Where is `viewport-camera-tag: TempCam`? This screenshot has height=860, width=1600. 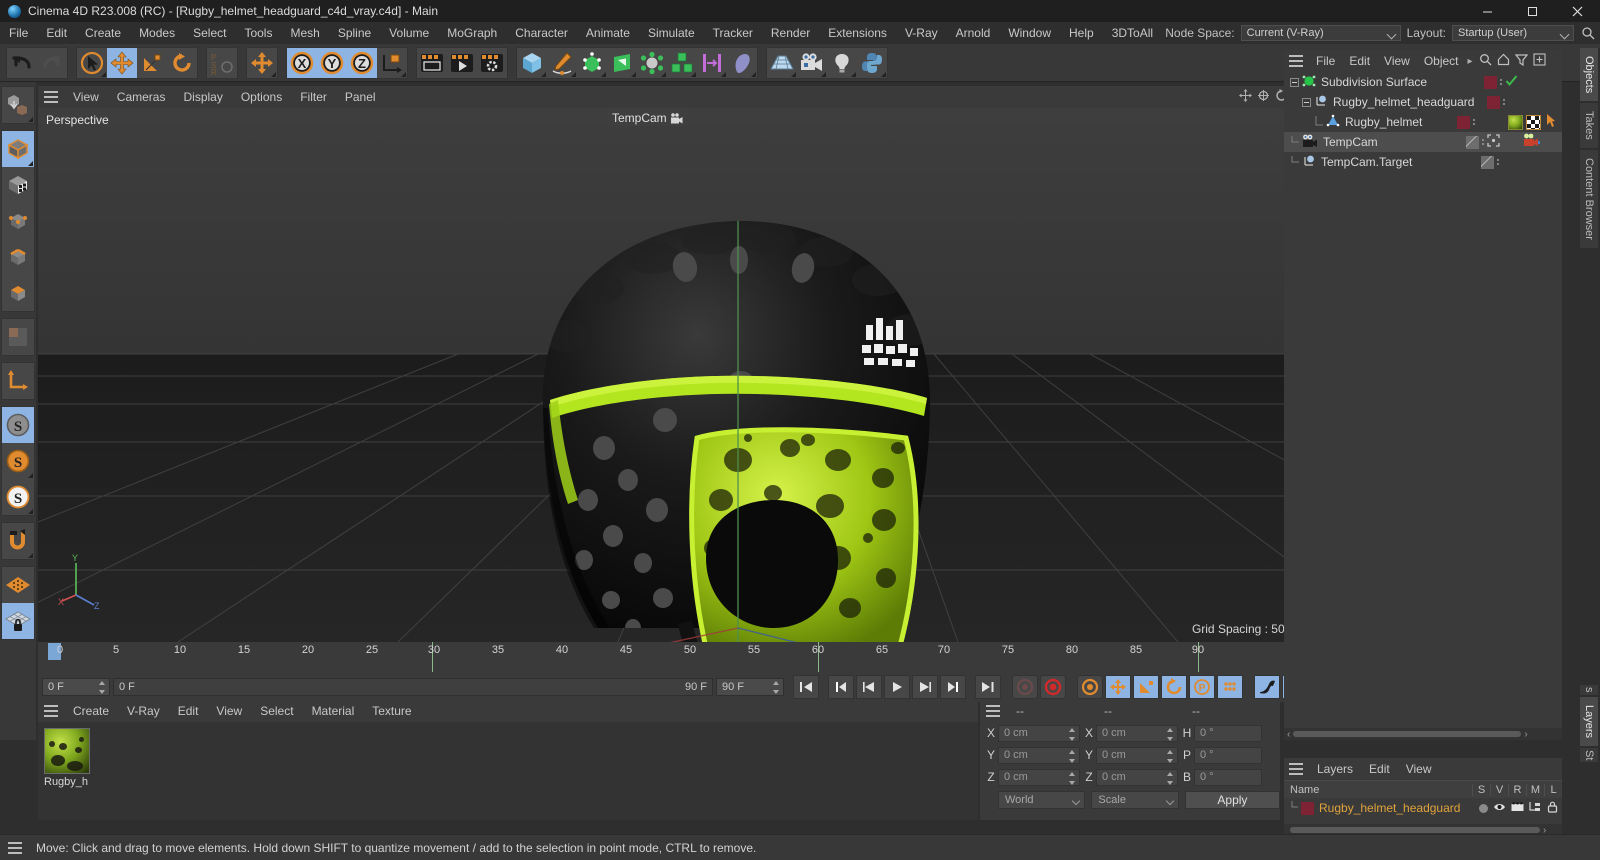 viewport-camera-tag: TempCam is located at coordinates (647, 118).